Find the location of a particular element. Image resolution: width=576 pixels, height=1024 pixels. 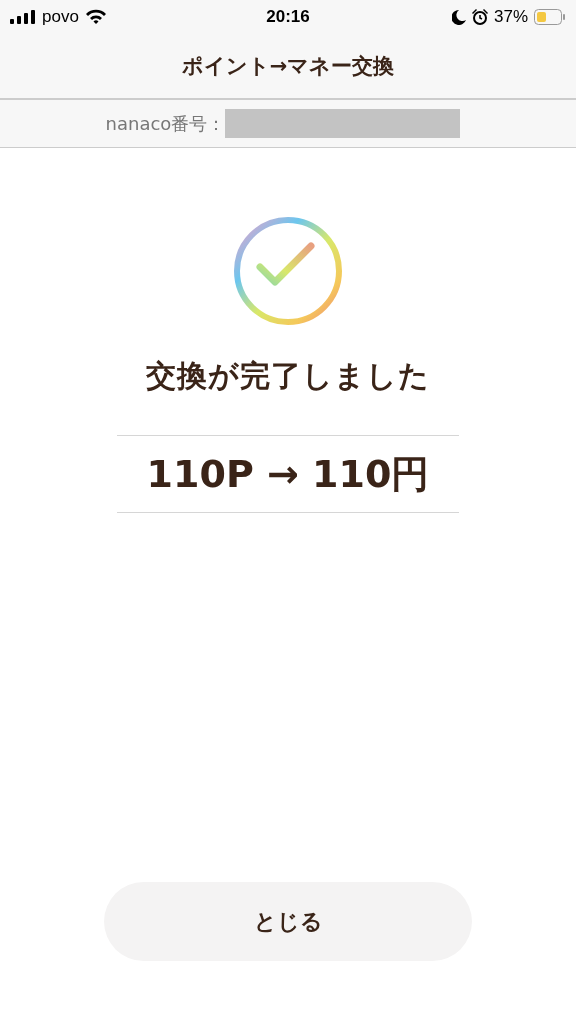

battery-icon is located at coordinates (550, 17).